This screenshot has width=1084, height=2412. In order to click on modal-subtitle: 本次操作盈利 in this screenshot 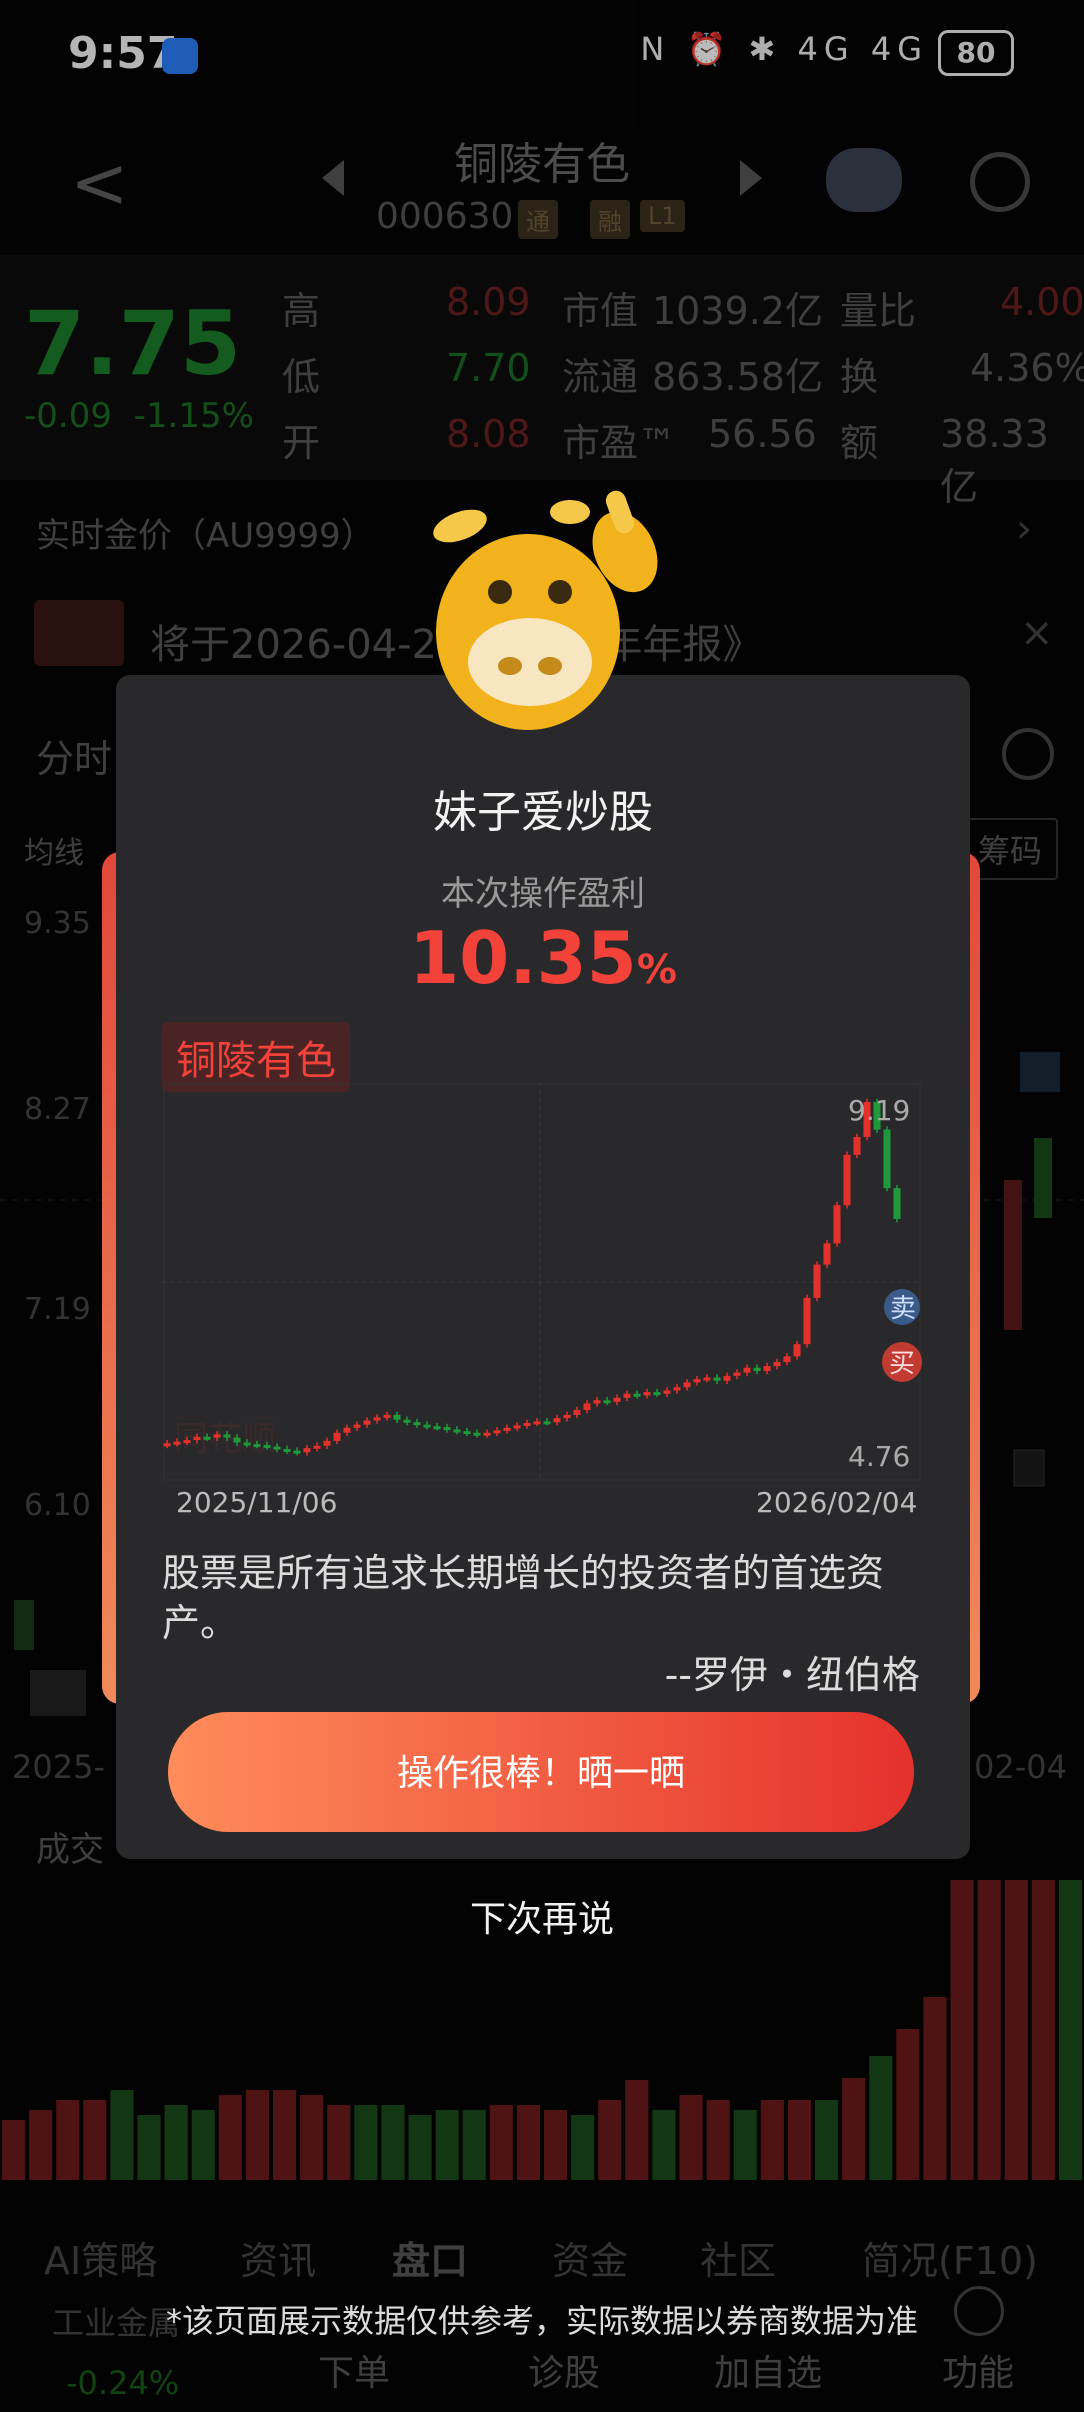, I will do `click(543, 894)`.